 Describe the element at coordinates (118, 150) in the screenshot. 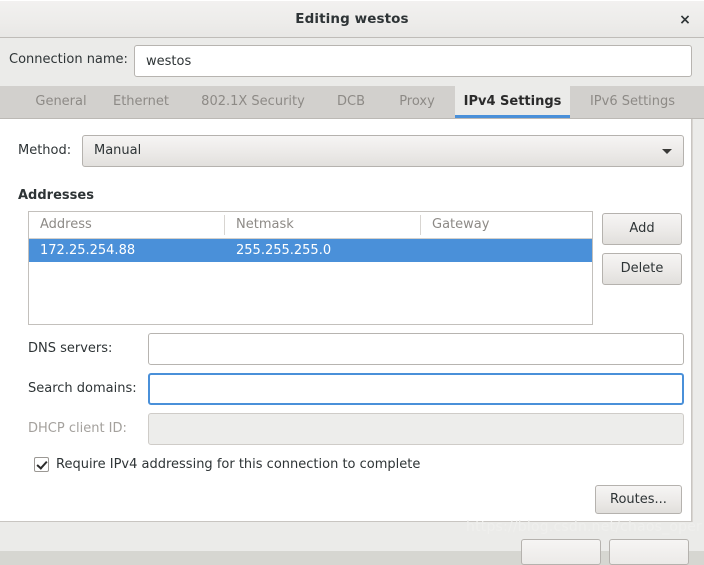

I see `method-value: Manual` at that location.